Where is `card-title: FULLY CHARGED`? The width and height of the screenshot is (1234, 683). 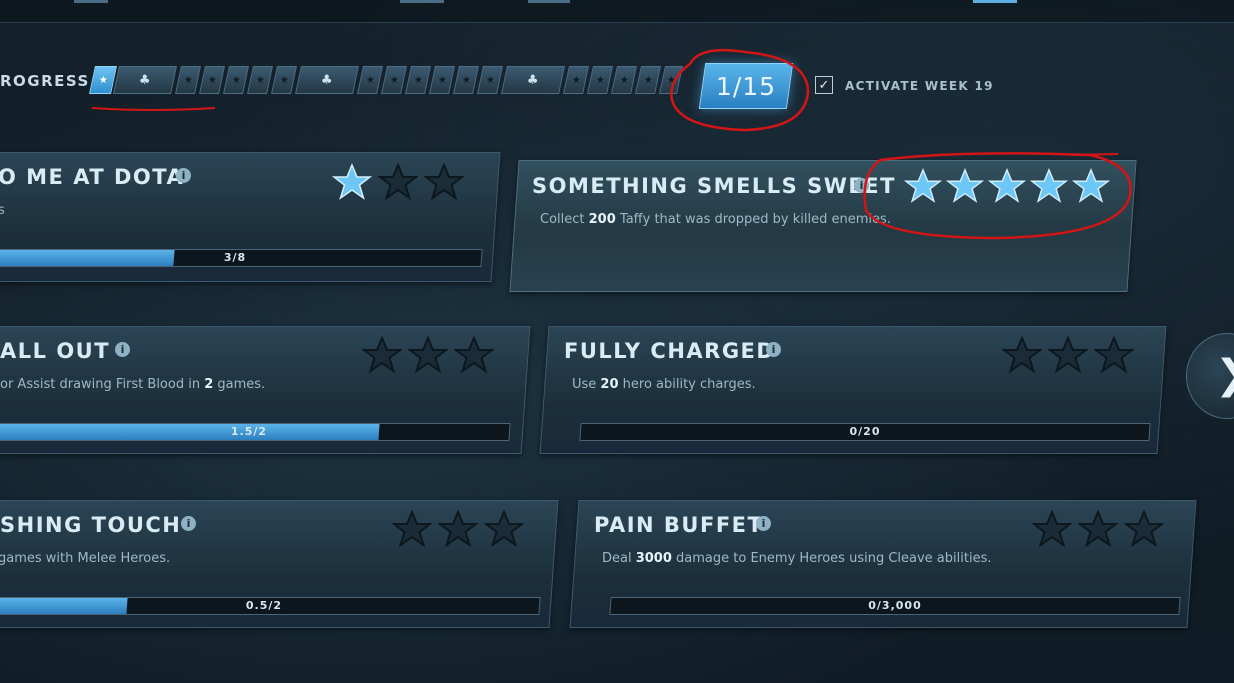
card-title: FULLY CHARGED is located at coordinates (670, 351).